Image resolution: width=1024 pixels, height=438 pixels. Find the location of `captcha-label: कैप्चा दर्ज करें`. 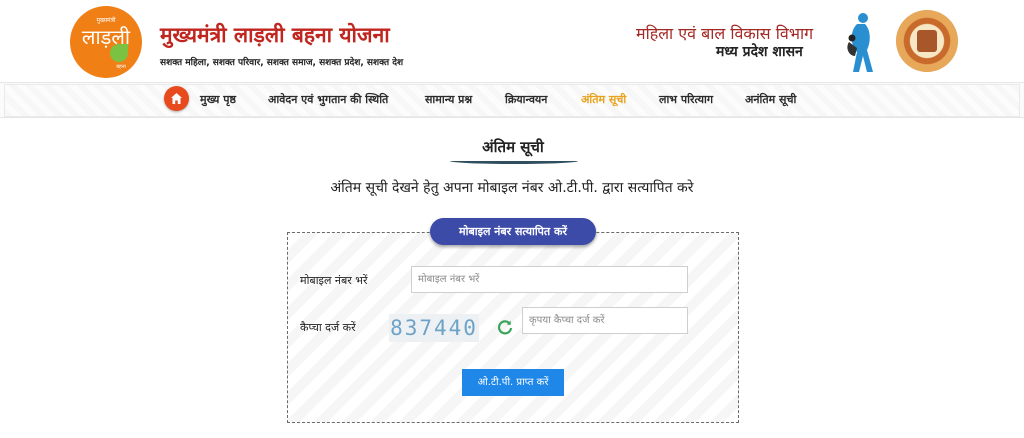

captcha-label: कैप्चा दर्ज करें is located at coordinates (328, 327).